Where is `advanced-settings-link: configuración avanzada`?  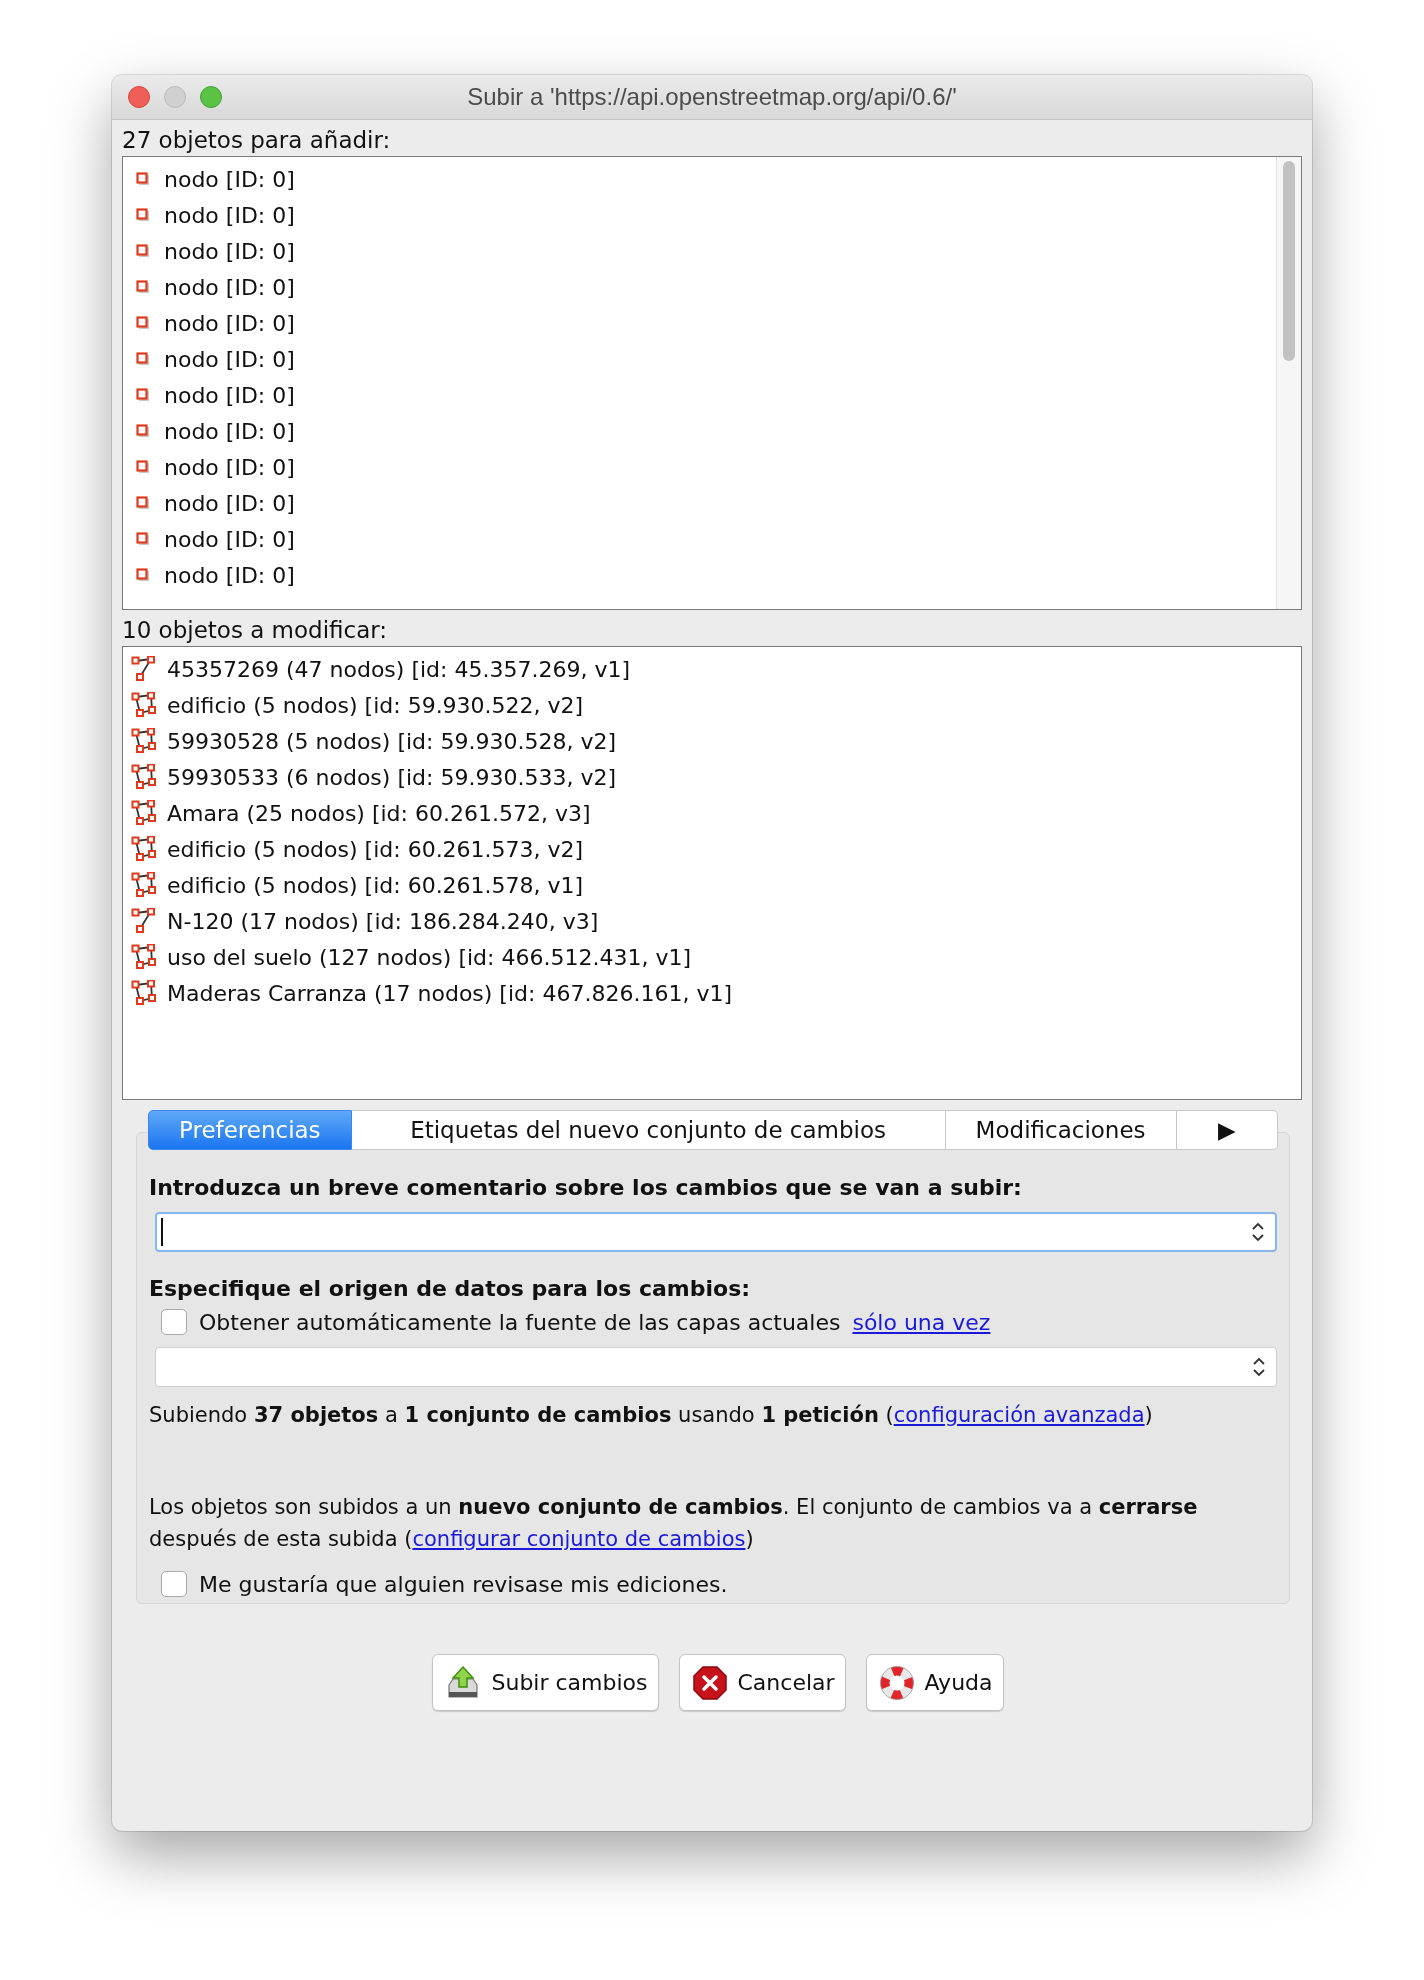
advanced-settings-link: configuración avanzada is located at coordinates (1019, 1415).